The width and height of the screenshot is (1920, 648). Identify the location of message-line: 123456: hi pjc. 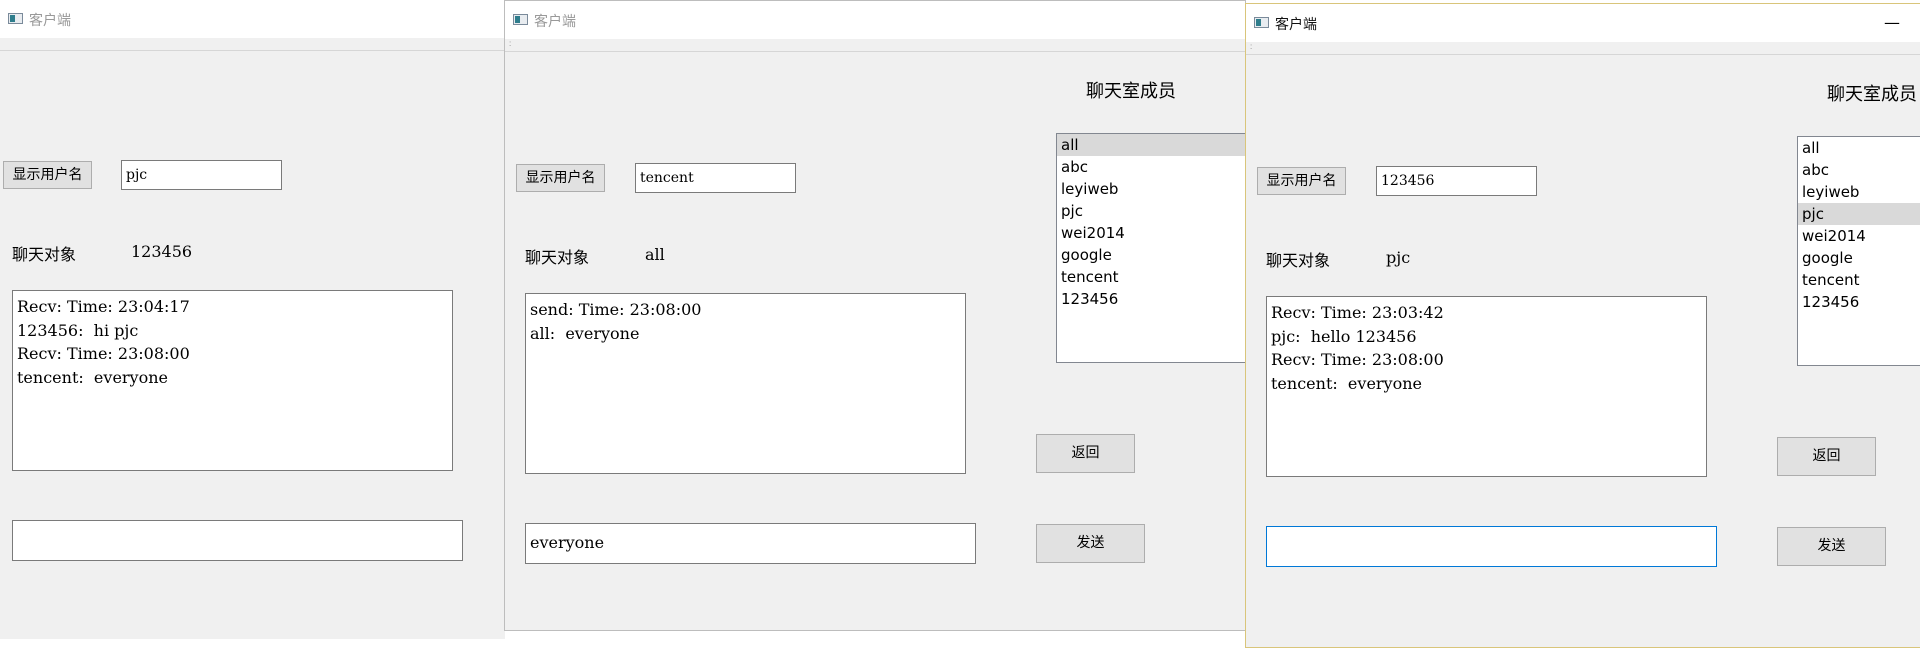
(78, 330).